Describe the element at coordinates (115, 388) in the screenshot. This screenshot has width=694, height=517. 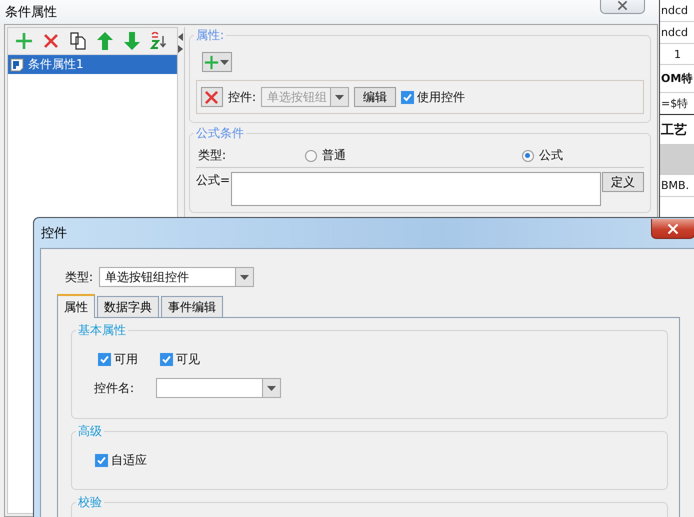
I see `field-label: 控件名:` at that location.